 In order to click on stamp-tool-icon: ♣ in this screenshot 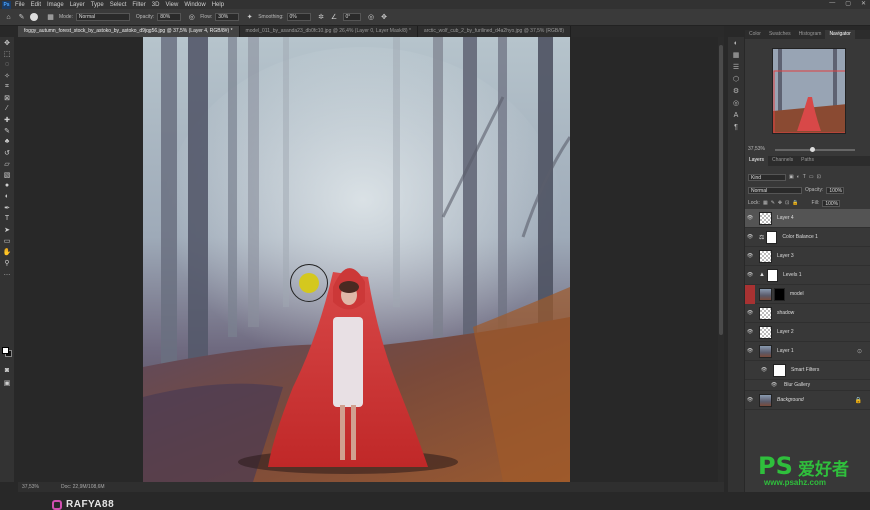, I will do `click(7, 141)`.